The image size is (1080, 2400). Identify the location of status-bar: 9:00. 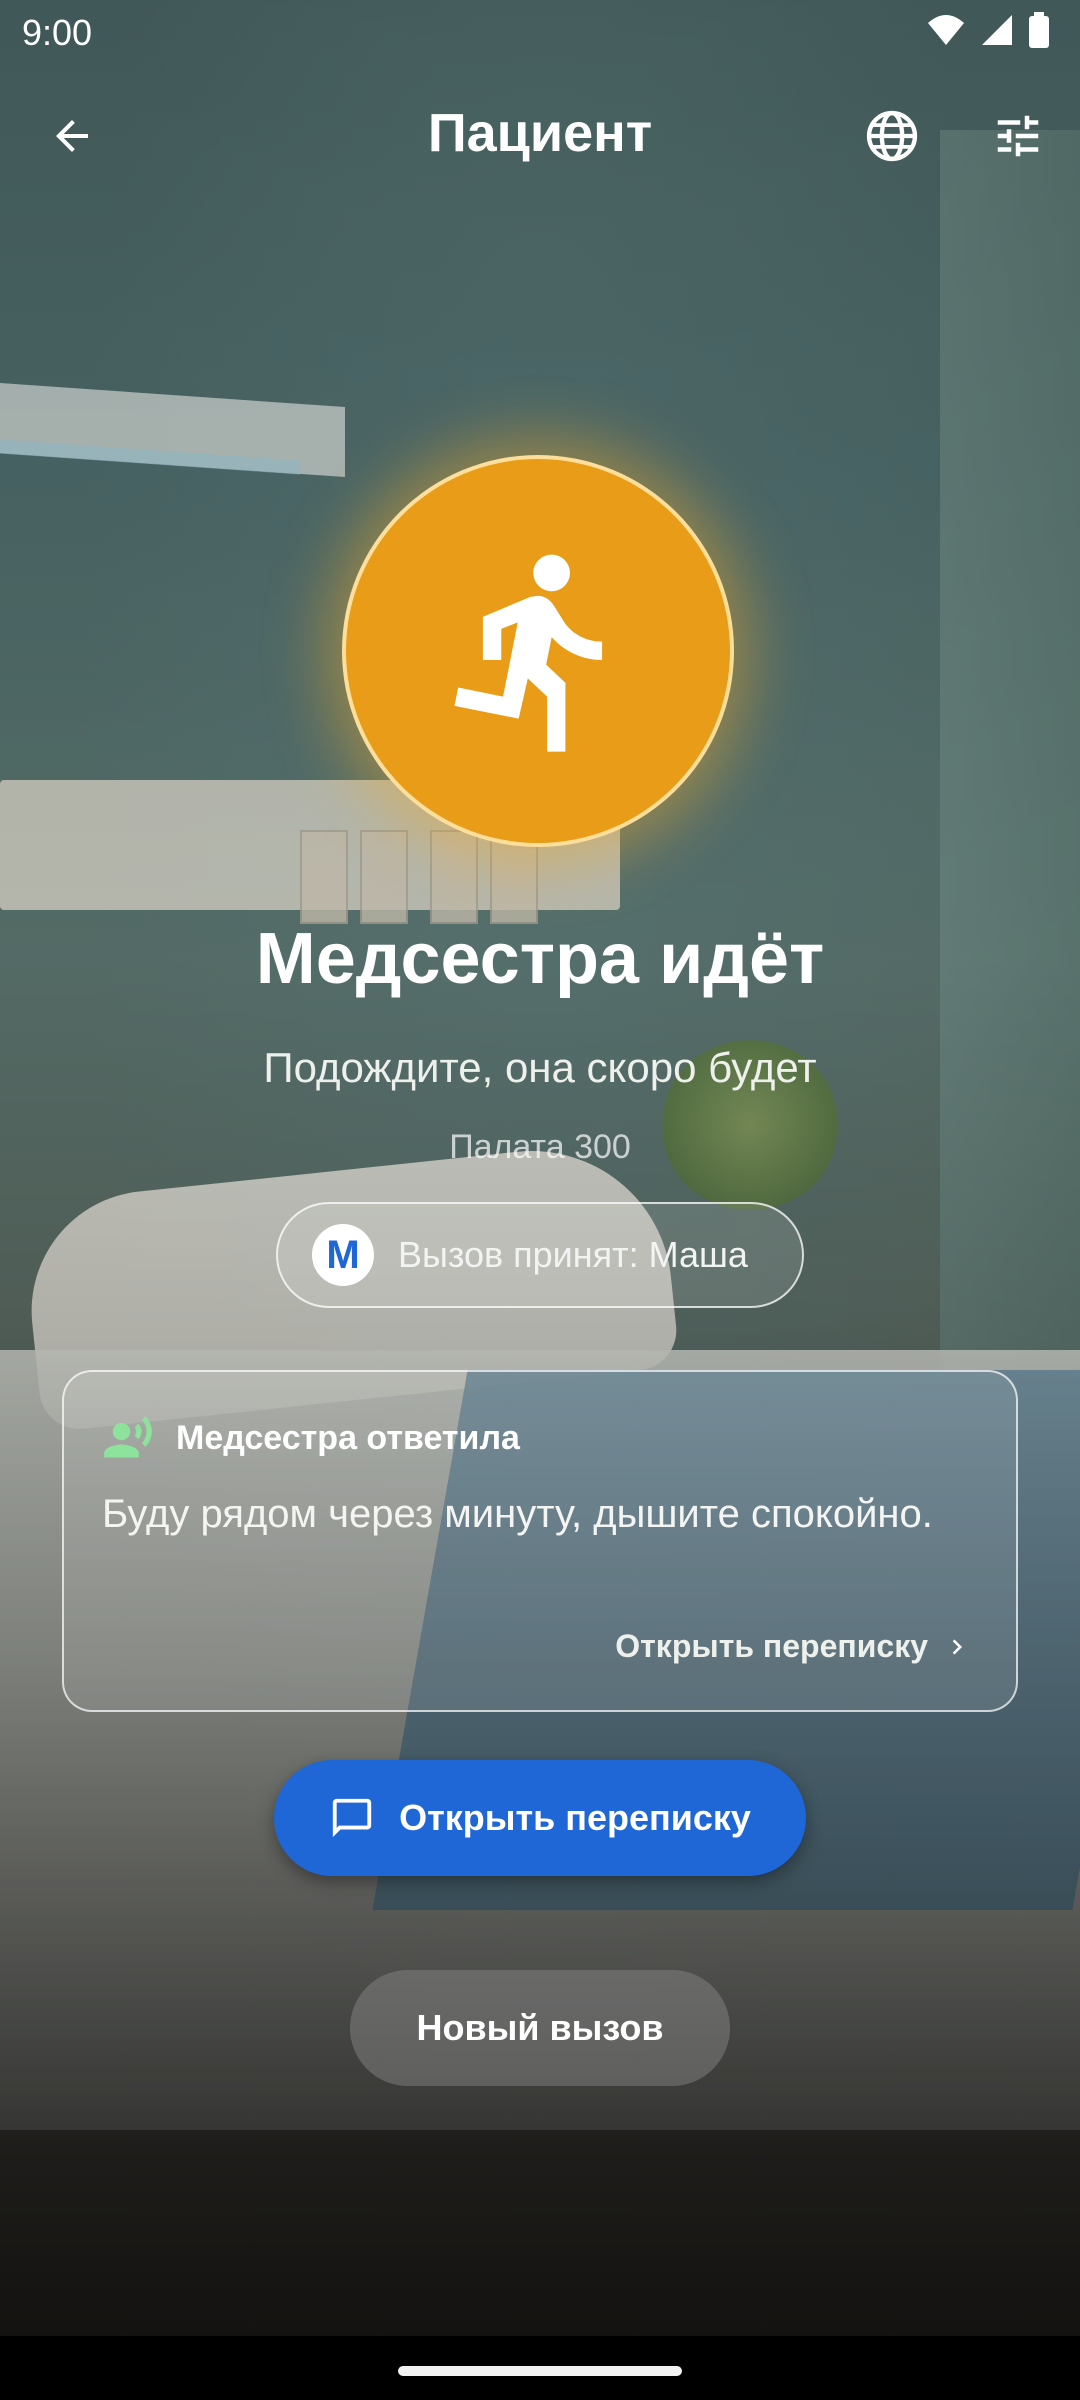
(540, 32).